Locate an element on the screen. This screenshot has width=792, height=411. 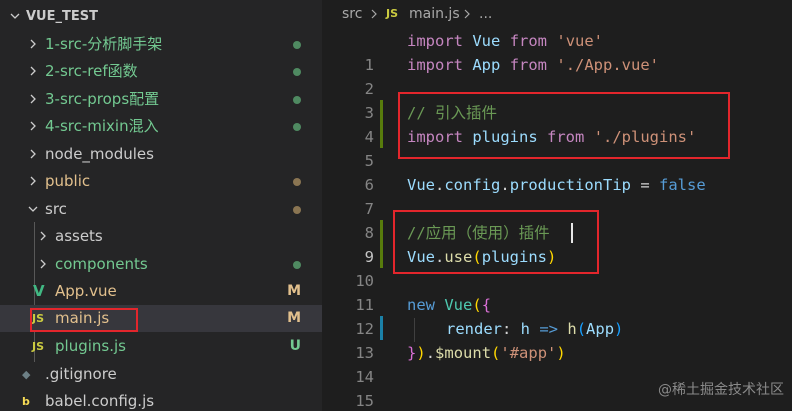
code-token: false is located at coordinates (682, 185).